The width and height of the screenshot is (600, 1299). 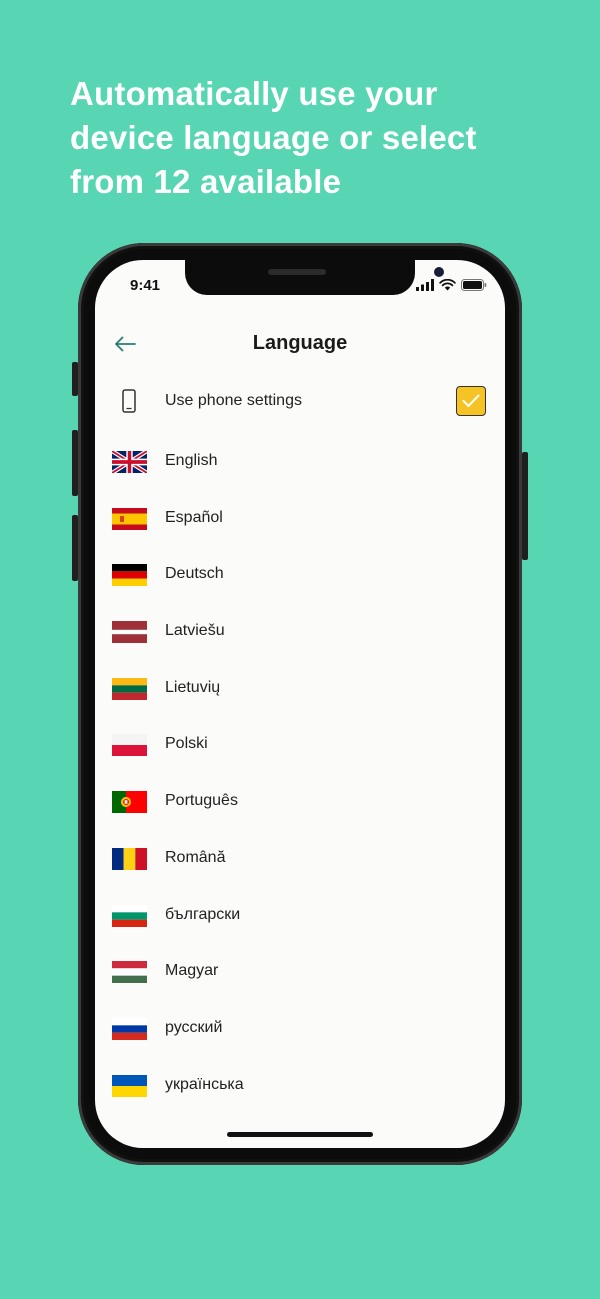 What do you see at coordinates (300, 463) in the screenshot?
I see `language-item-english: English` at bounding box center [300, 463].